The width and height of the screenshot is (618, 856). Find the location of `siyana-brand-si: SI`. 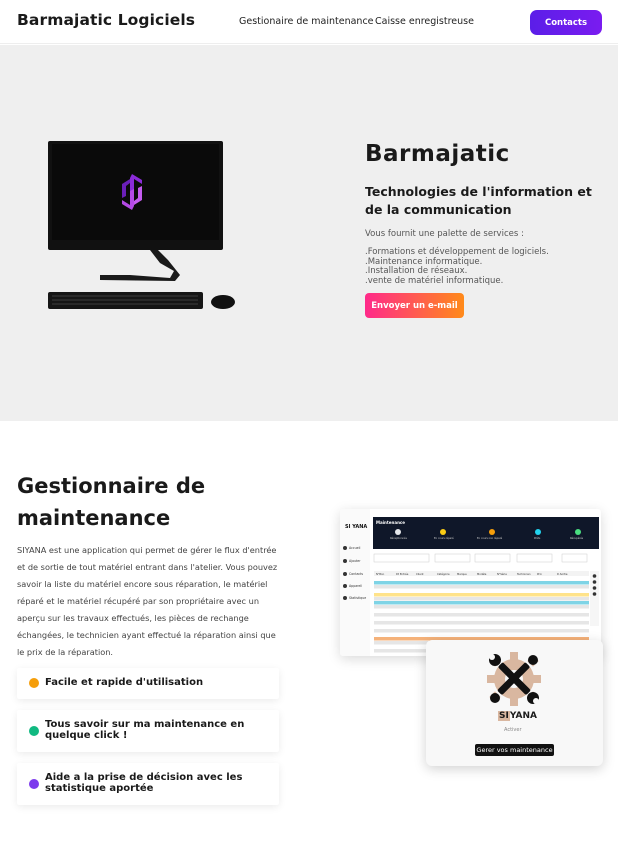

siyana-brand-si: SI is located at coordinates (504, 716).